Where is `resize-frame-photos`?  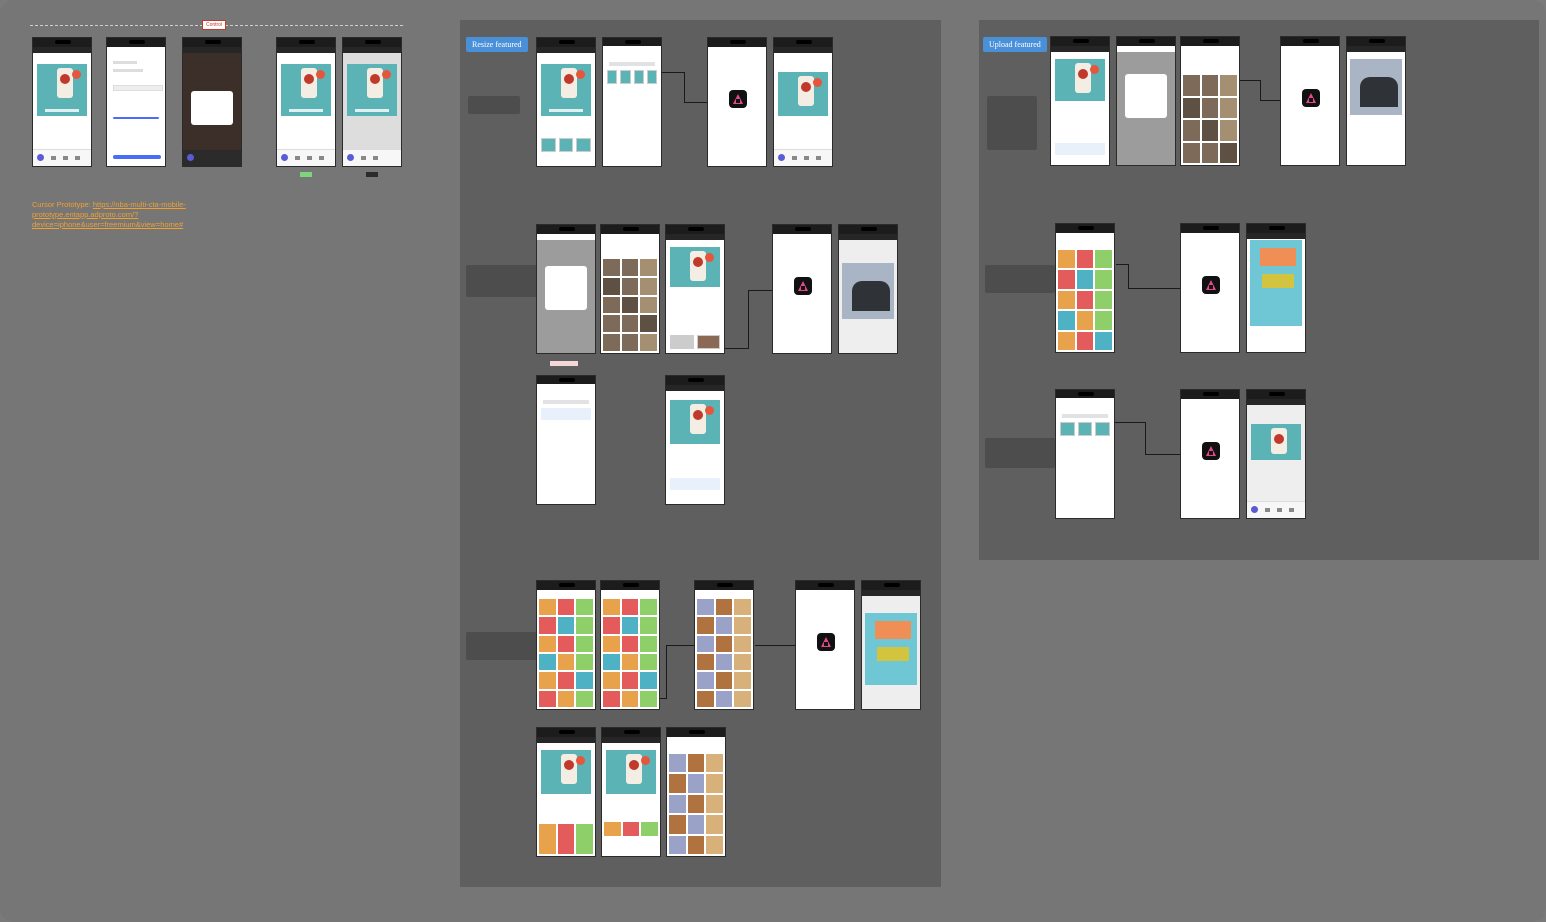
resize-frame-photos is located at coordinates (630, 289).